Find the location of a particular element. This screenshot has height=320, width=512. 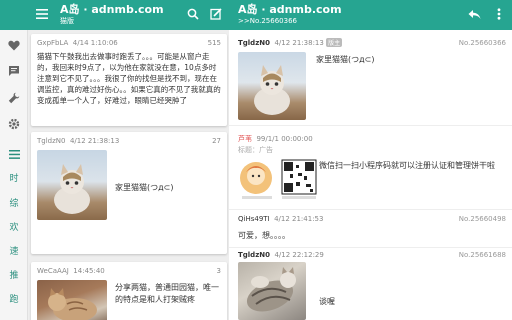

nav-item-5: 推 is located at coordinates (14, 274).